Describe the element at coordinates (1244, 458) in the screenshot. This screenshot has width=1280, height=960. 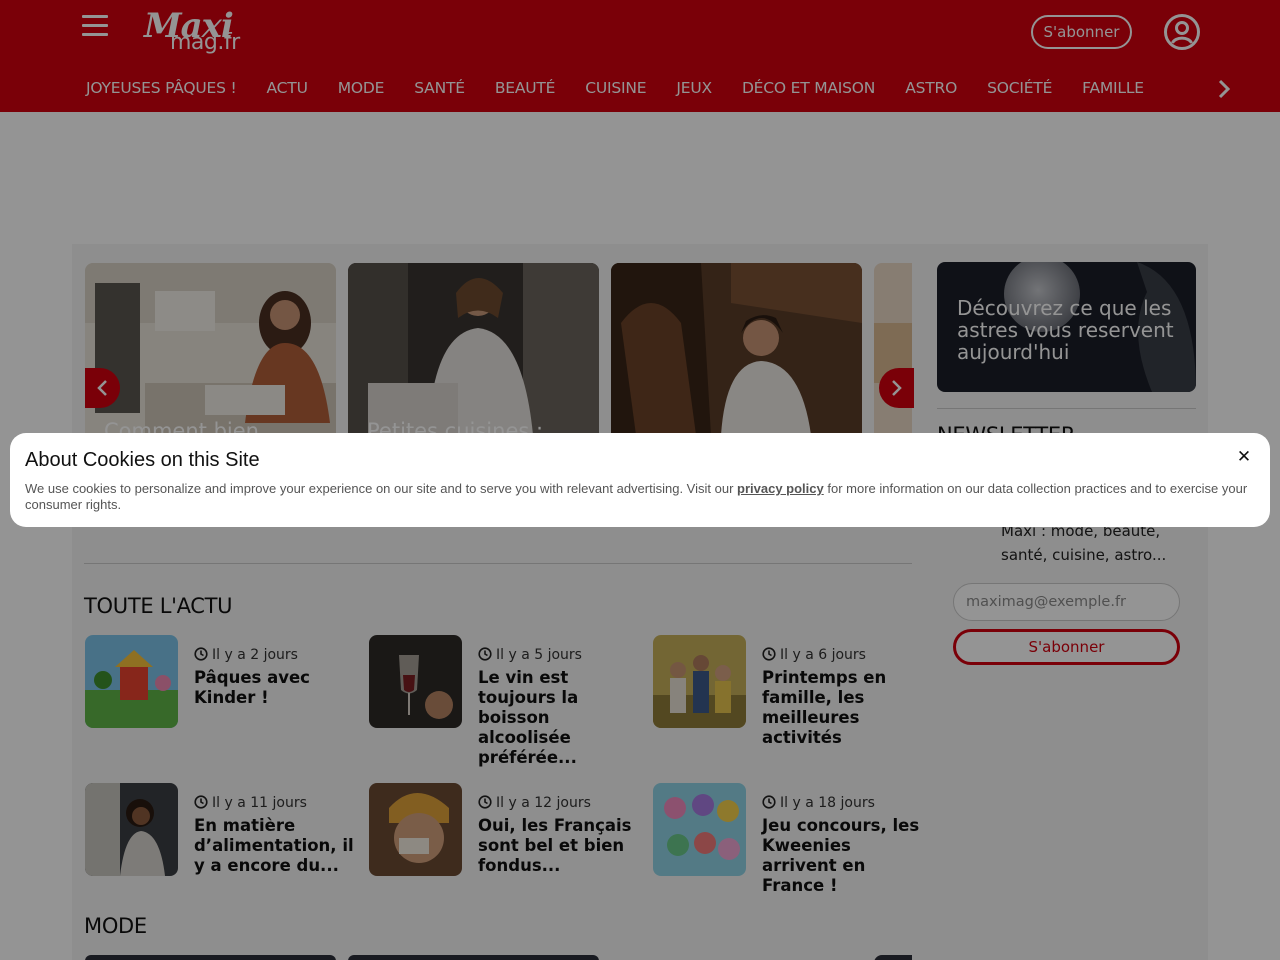
I see `close-icon: ✕` at that location.